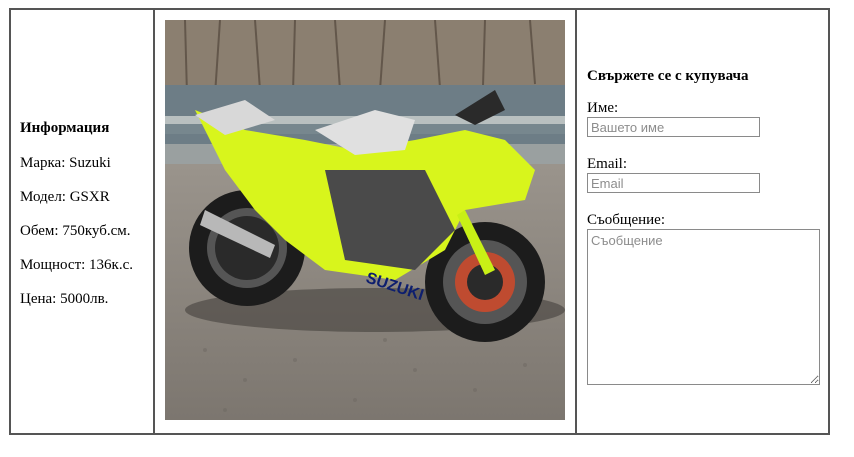  I want to click on name-label: Име:, so click(603, 108).